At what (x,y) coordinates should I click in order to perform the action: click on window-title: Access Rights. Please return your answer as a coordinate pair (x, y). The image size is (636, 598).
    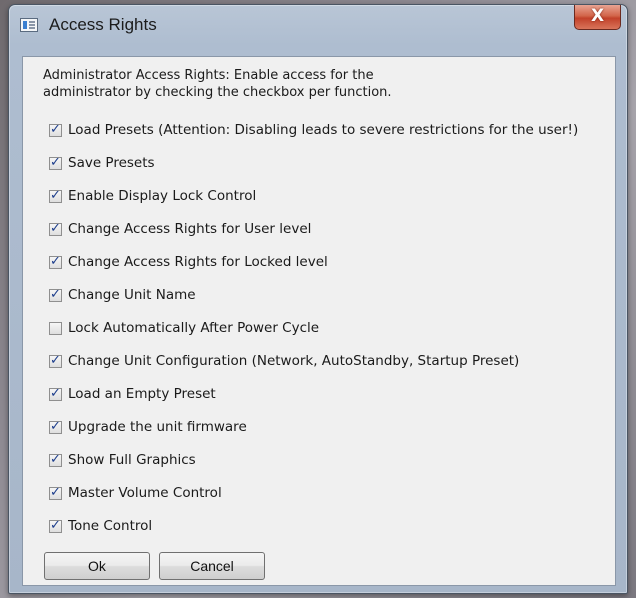
    Looking at the image, I should click on (103, 24).